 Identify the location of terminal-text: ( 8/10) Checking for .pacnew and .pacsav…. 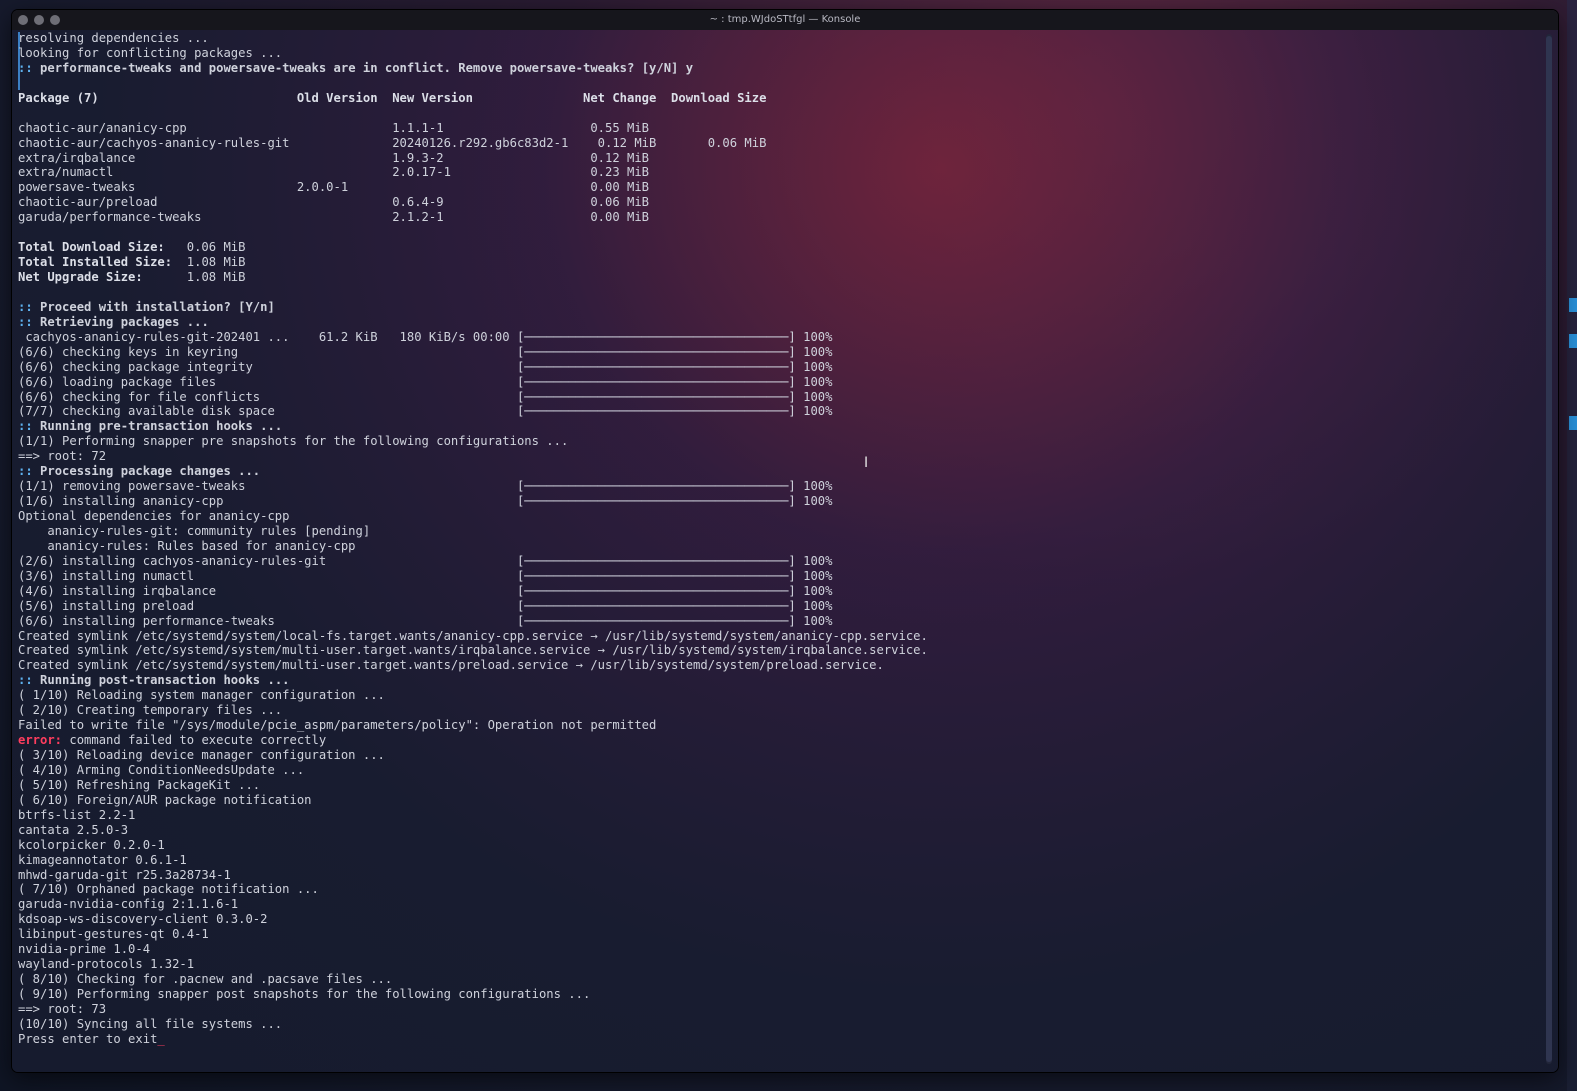
(205, 979).